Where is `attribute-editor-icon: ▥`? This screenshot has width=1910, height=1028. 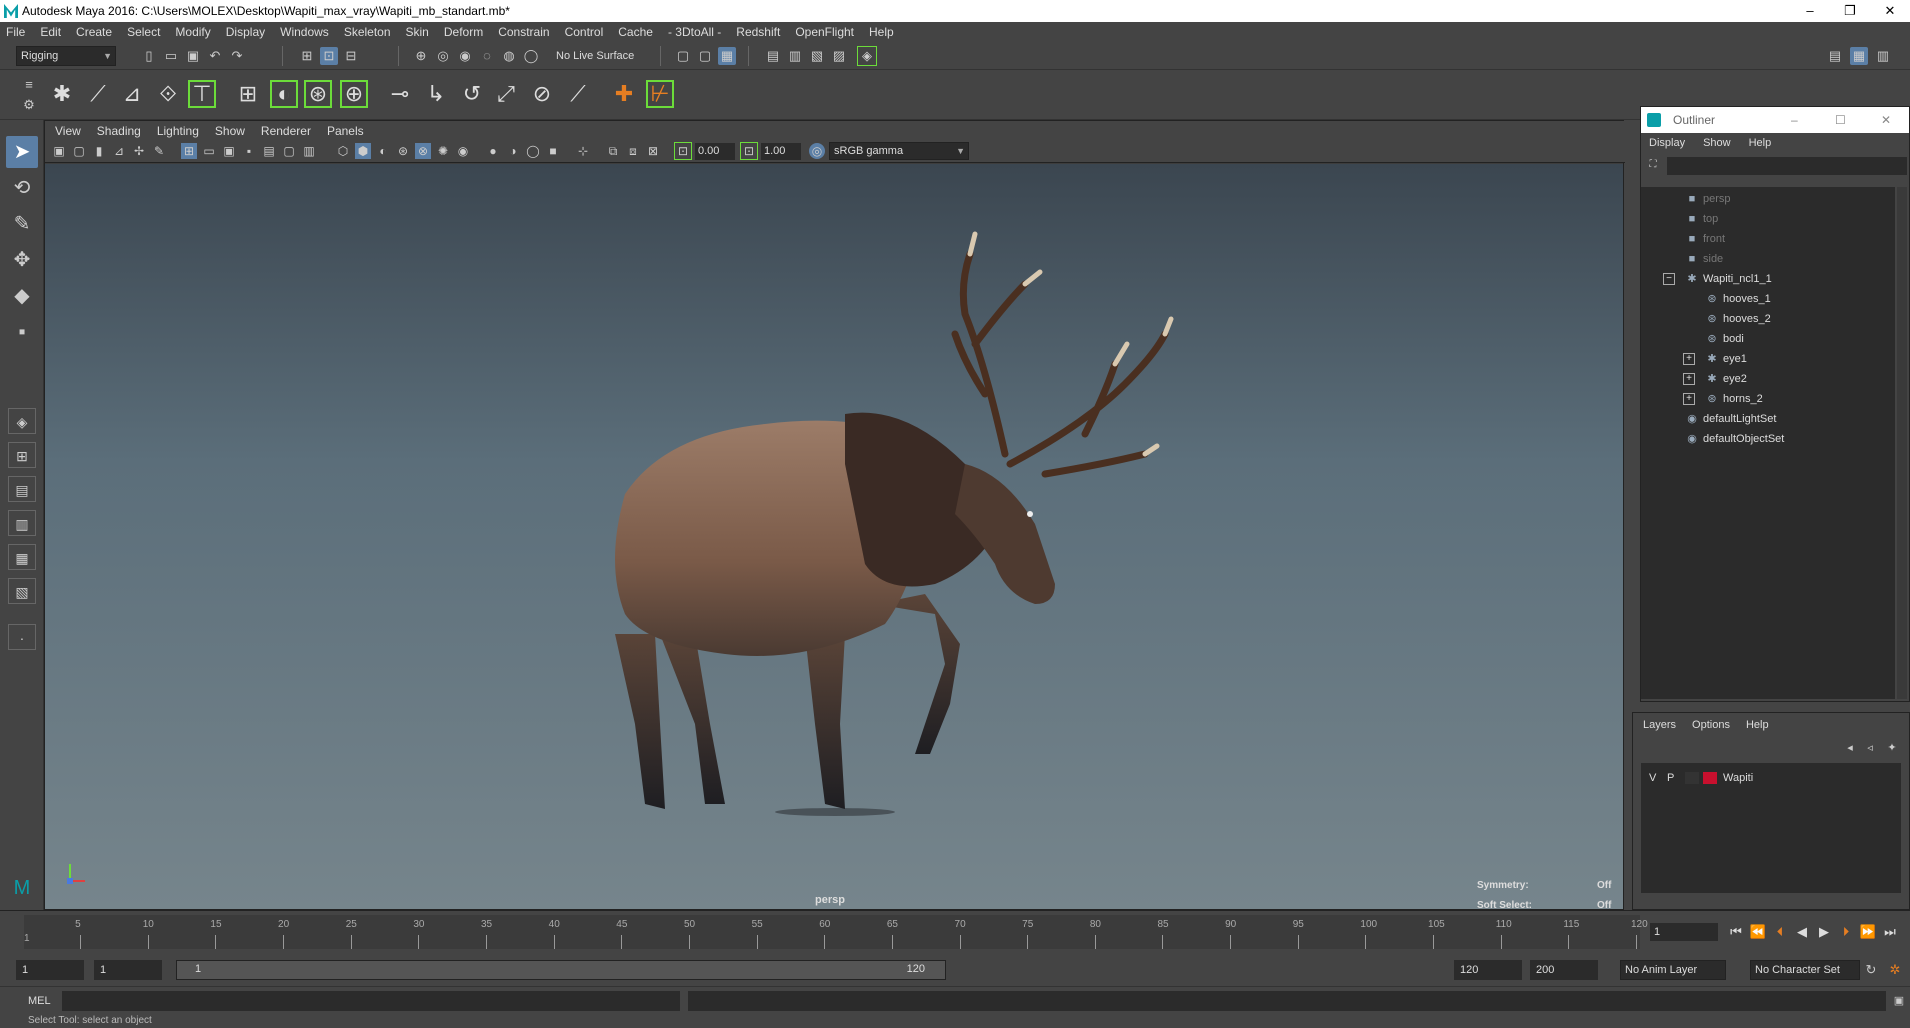
attribute-editor-icon: ▥ is located at coordinates (1883, 56).